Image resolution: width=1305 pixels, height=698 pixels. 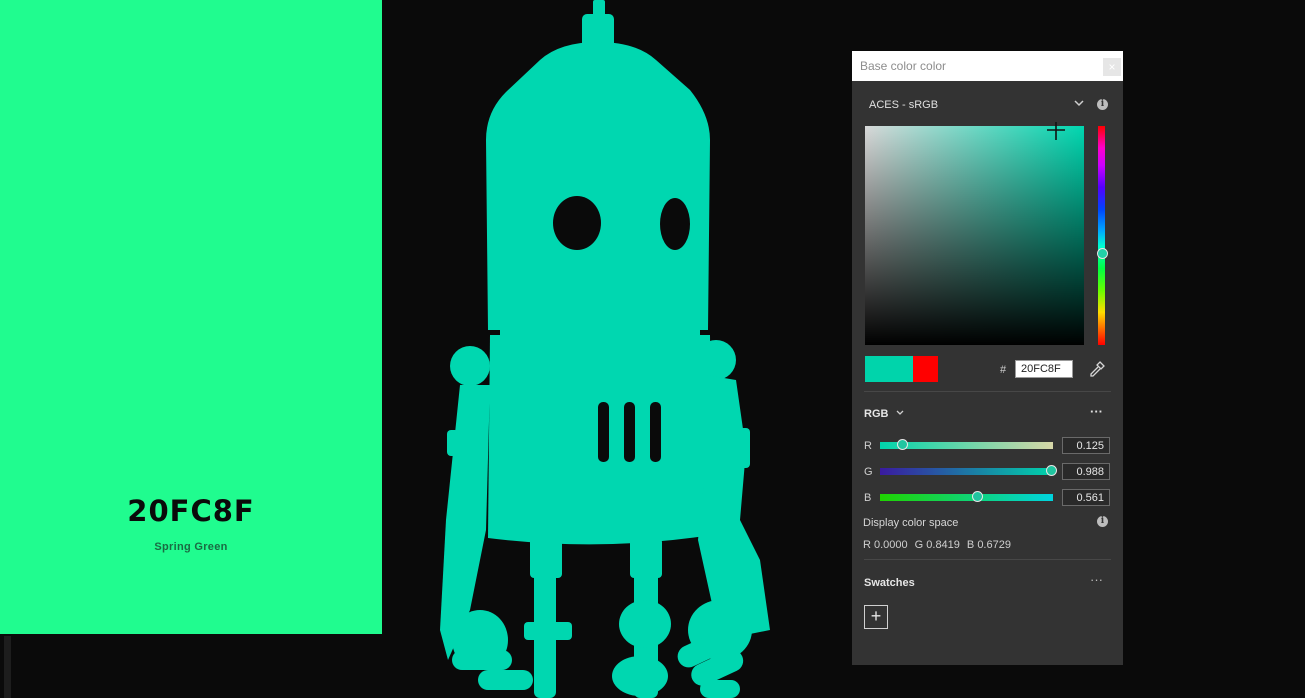 What do you see at coordinates (1056, 131) in the screenshot?
I see `crosshair-cursor-icon` at bounding box center [1056, 131].